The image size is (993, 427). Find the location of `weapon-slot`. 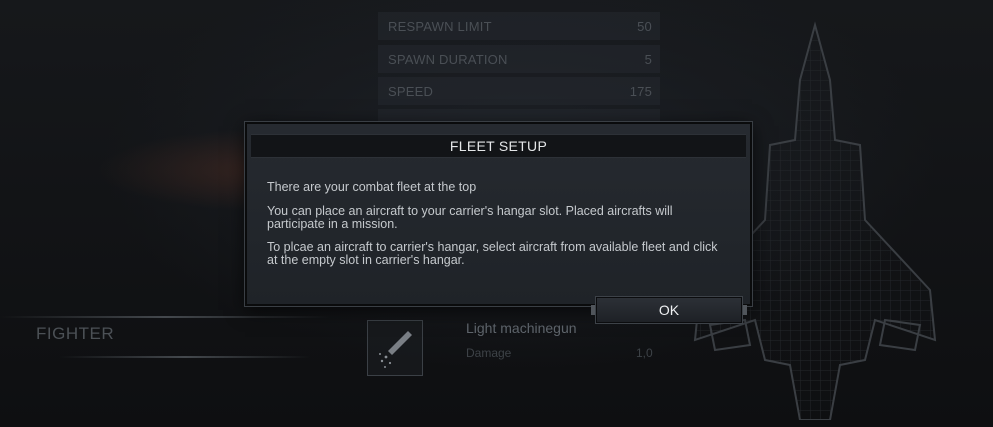

weapon-slot is located at coordinates (395, 348).